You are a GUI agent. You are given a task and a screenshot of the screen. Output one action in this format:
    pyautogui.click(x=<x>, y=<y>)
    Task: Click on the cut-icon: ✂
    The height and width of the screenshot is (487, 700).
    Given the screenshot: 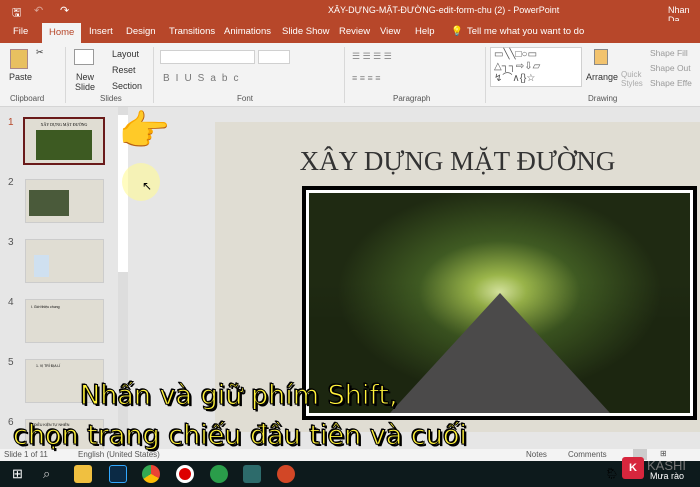 What is the action you would take?
    pyautogui.click(x=40, y=52)
    